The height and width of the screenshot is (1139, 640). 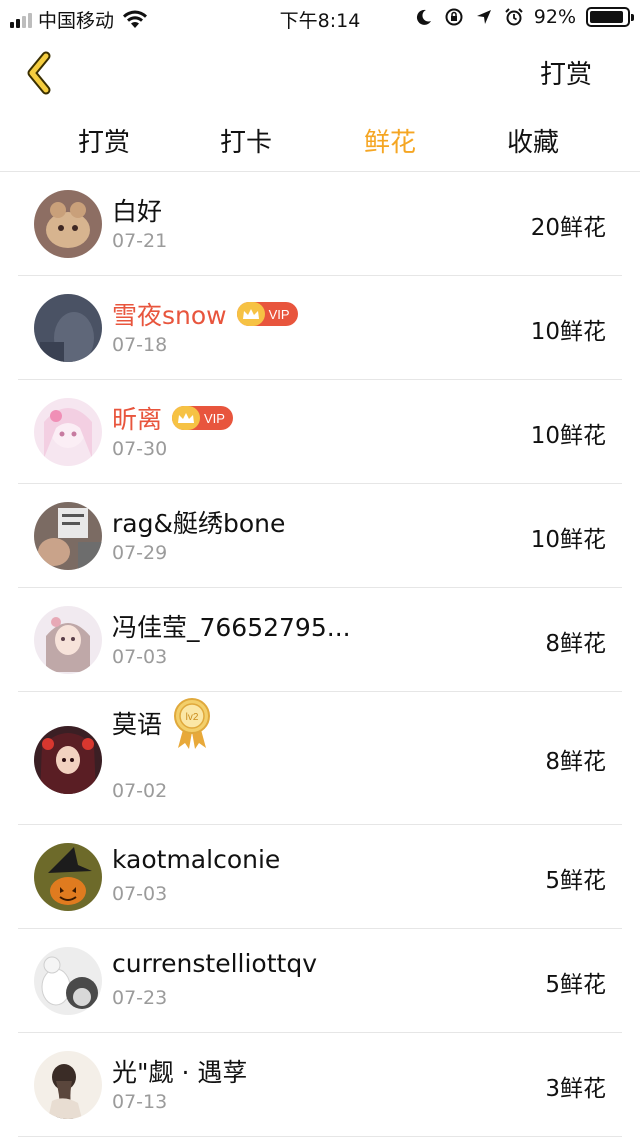 What do you see at coordinates (320, 141) in the screenshot?
I see `tab-bar: 打赏 打卡 鲜花 收藏` at bounding box center [320, 141].